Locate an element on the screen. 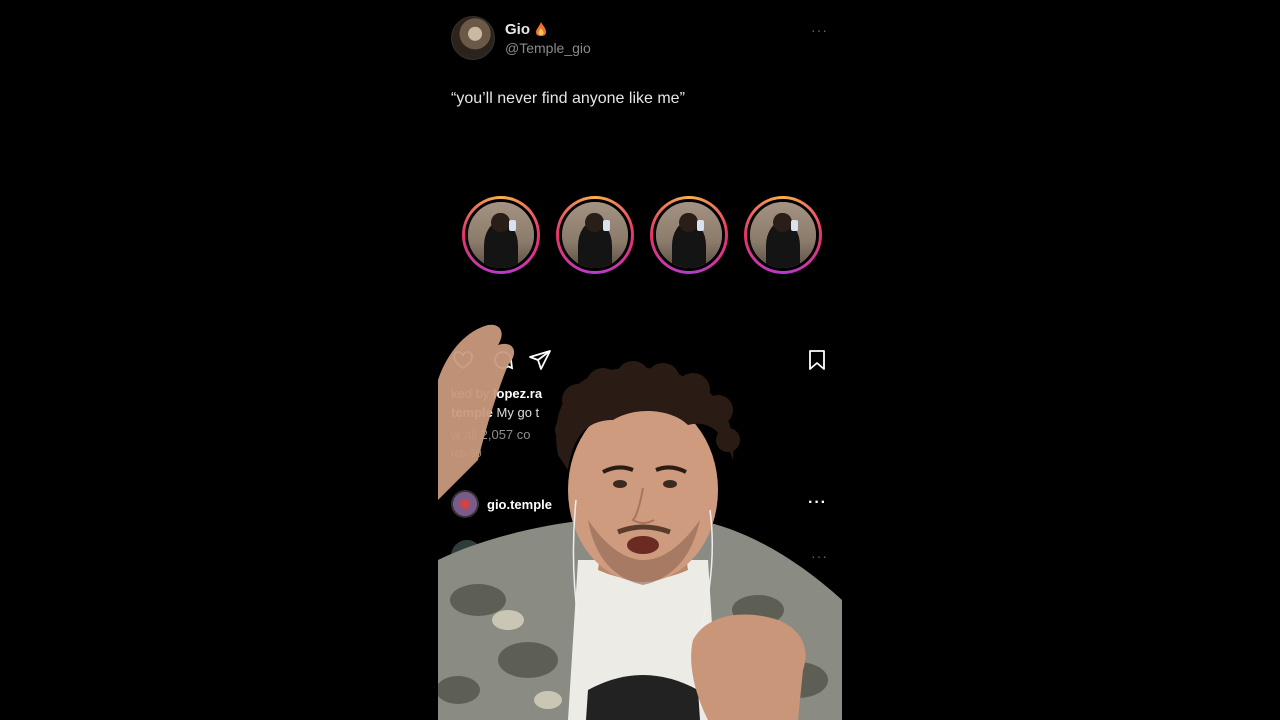 This screenshot has width=1280, height=720. post-action-bar is located at coordinates (640, 361).